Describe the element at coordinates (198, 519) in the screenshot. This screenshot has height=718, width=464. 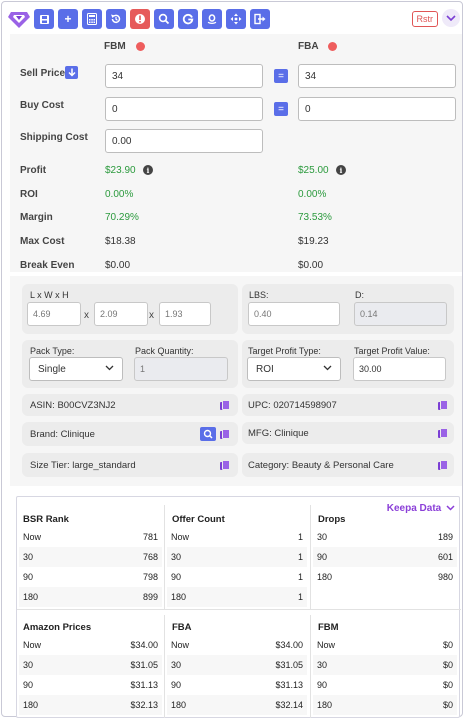
I see `offer-count-title: Offer Count` at that location.